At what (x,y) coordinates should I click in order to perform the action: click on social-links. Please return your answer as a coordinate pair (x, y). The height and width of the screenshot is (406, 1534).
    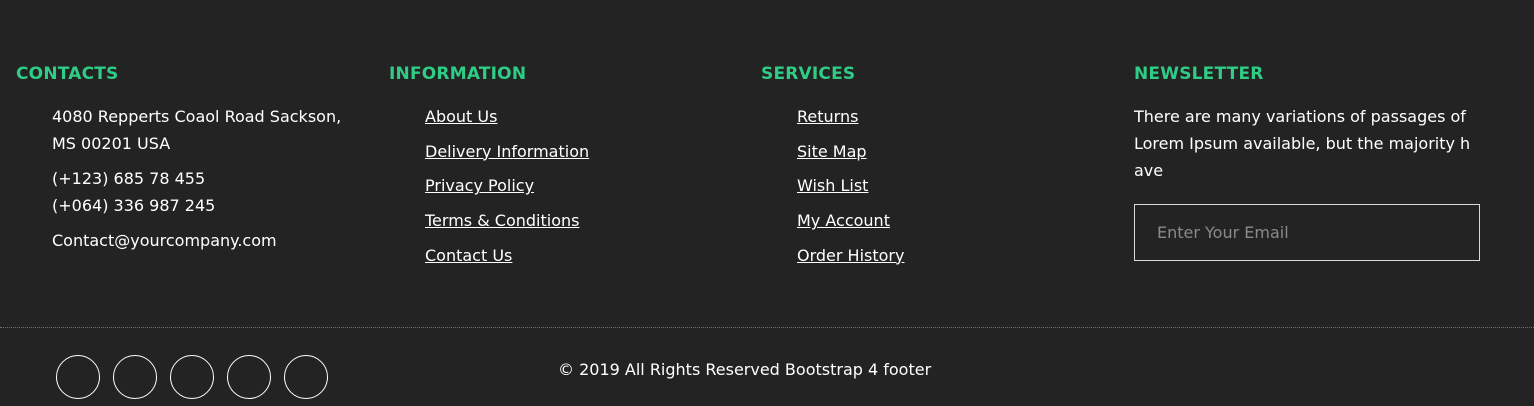
    Looking at the image, I should click on (192, 377).